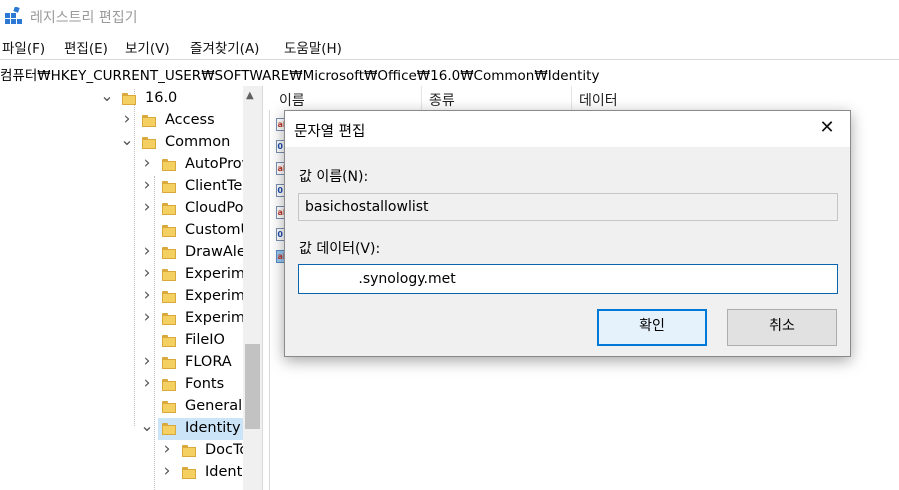 This screenshot has width=899, height=490. Describe the element at coordinates (782, 327) in the screenshot. I see `cancel-button: 취소` at that location.